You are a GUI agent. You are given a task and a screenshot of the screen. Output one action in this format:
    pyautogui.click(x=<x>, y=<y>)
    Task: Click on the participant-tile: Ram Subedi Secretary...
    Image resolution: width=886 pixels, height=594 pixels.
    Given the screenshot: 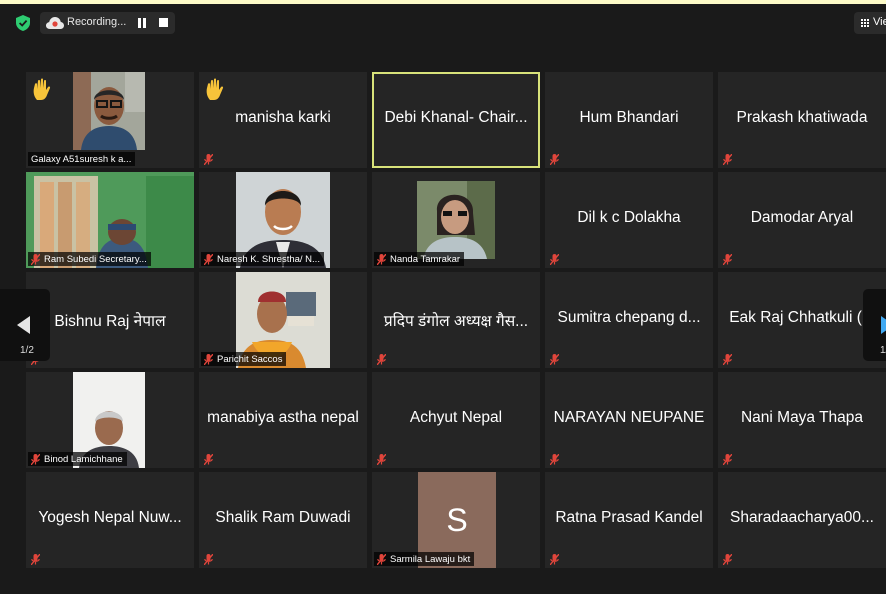 What is the action you would take?
    pyautogui.click(x=110, y=220)
    